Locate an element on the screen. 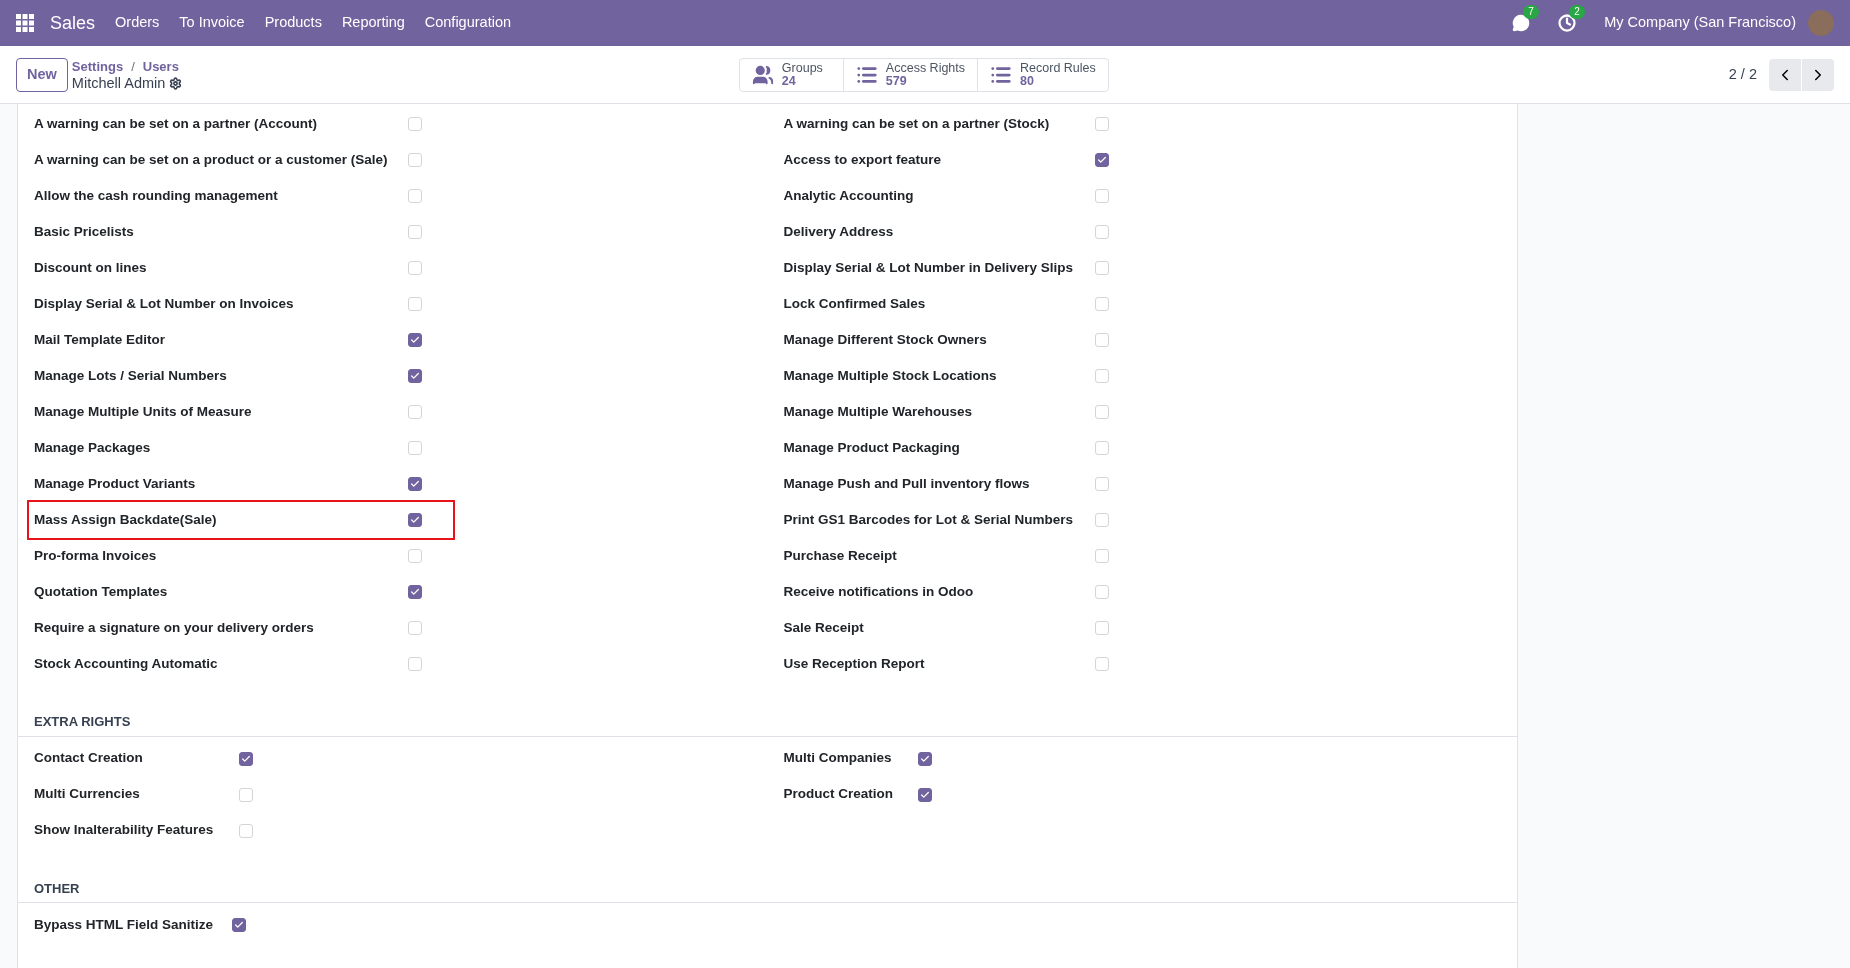  field-label: Manage Product Variants is located at coordinates (115, 483).